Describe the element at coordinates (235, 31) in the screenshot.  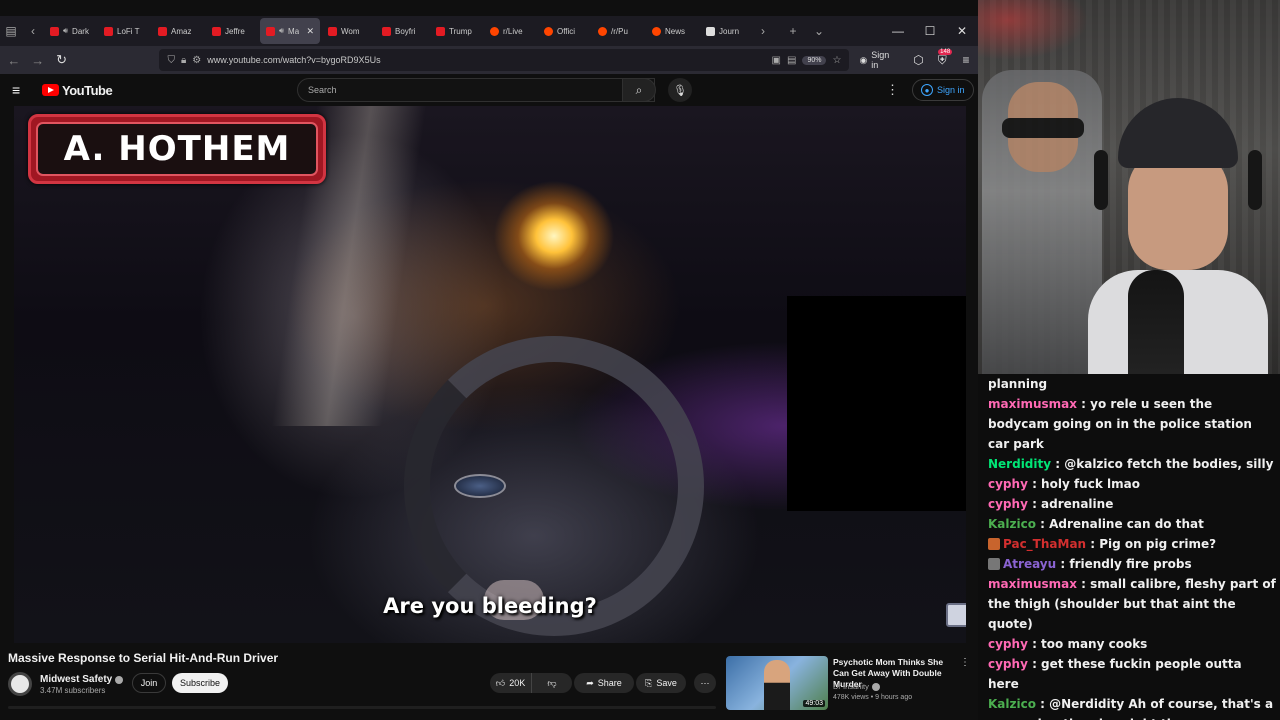
I see `tab-label: Jeffre` at that location.